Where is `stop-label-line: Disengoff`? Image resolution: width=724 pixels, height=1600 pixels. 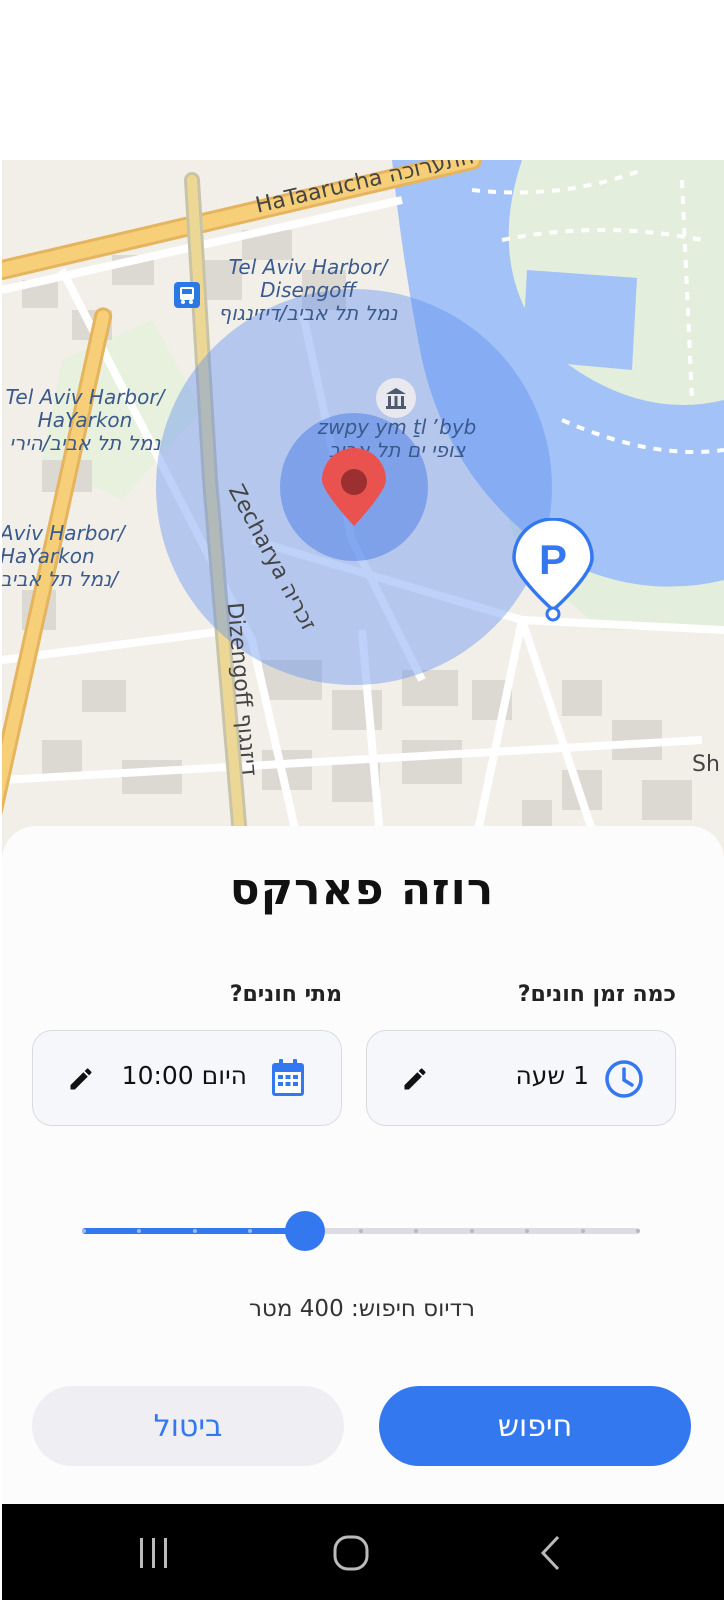 stop-label-line: Disengoff is located at coordinates (308, 290).